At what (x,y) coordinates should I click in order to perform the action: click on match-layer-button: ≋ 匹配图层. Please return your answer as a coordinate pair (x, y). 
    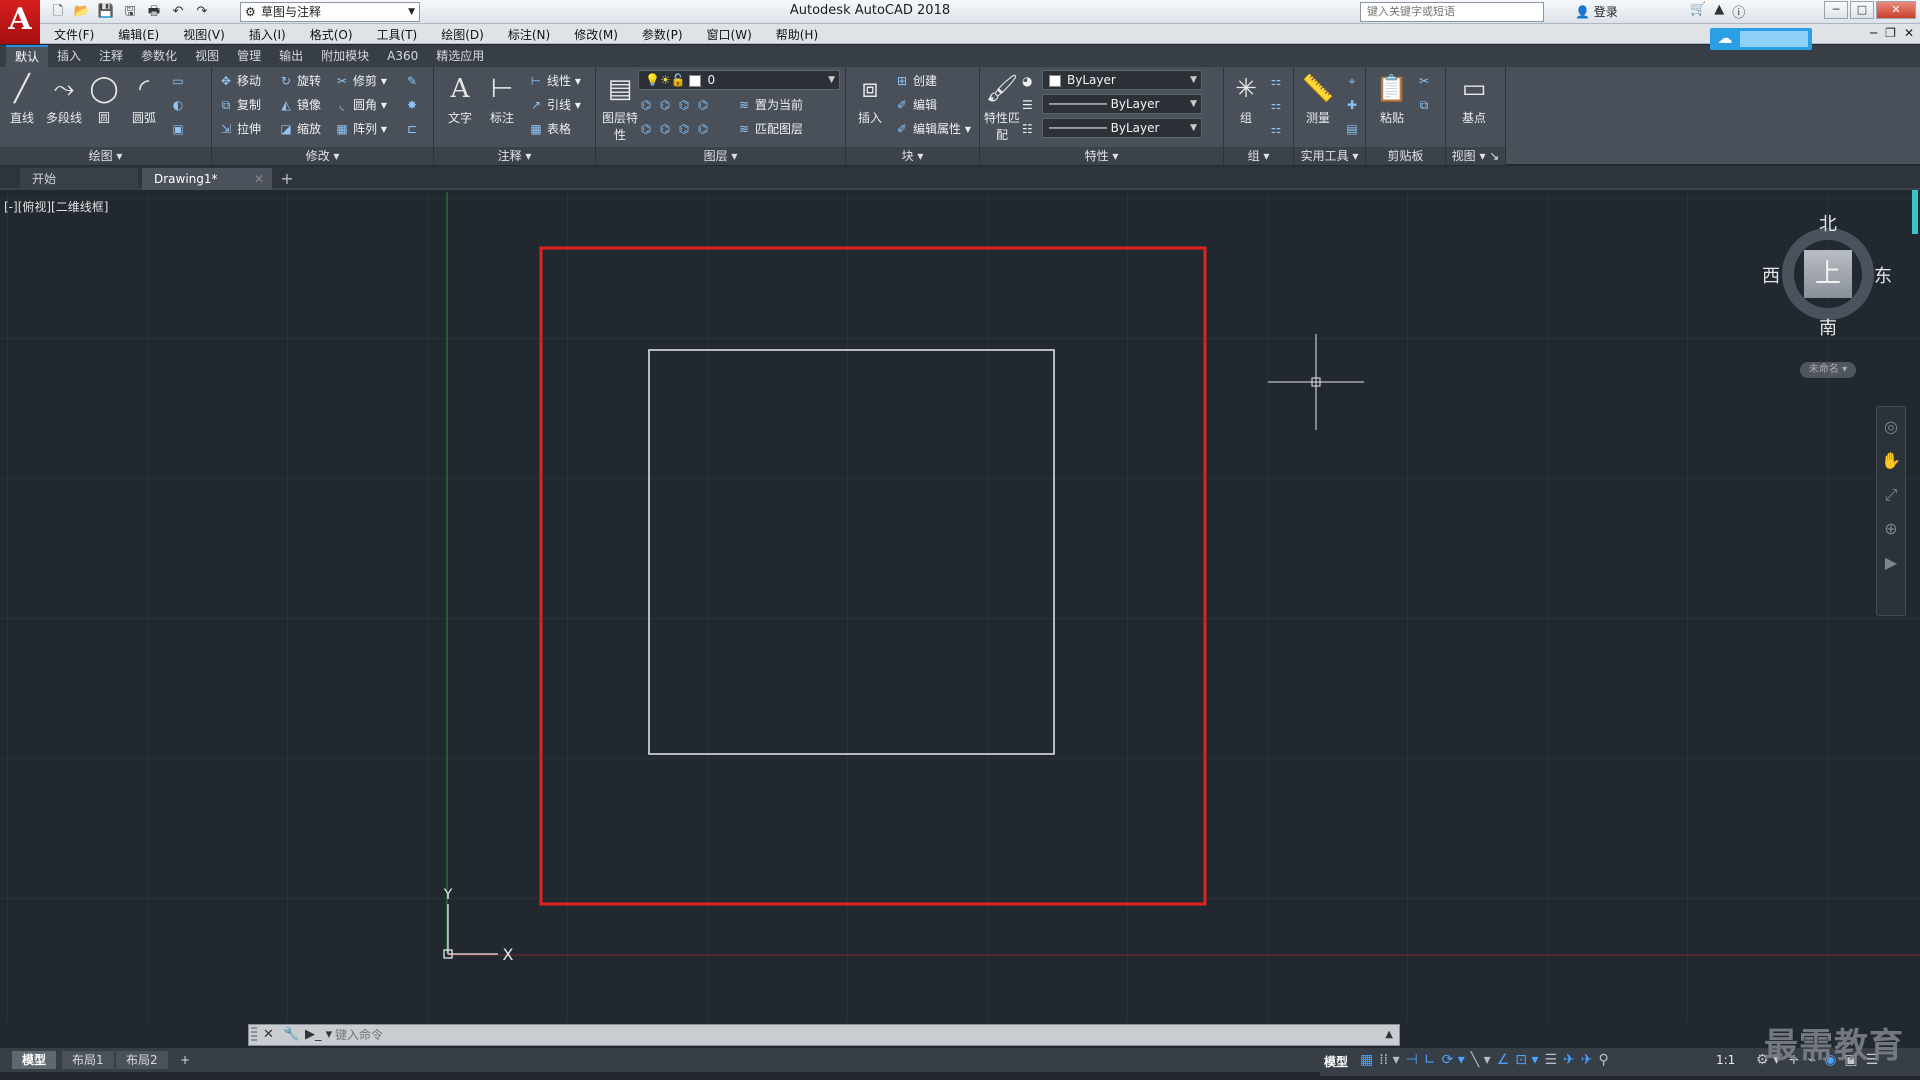
    Looking at the image, I should click on (769, 129).